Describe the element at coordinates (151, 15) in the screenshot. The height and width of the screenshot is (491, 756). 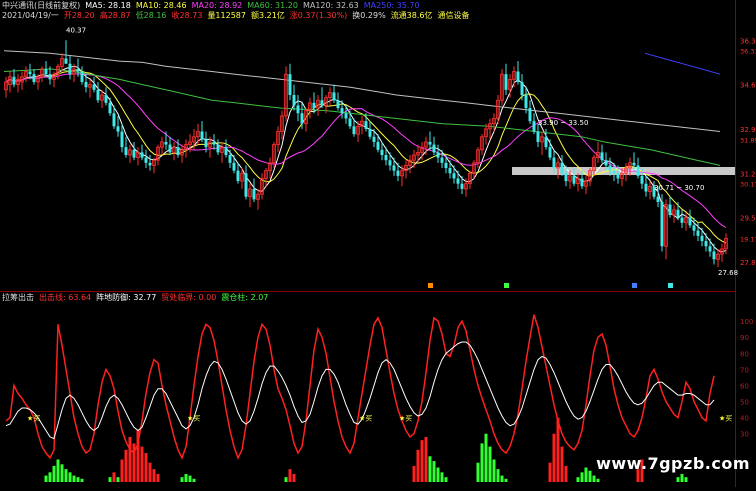
I see `low-label: 低28.16` at that location.